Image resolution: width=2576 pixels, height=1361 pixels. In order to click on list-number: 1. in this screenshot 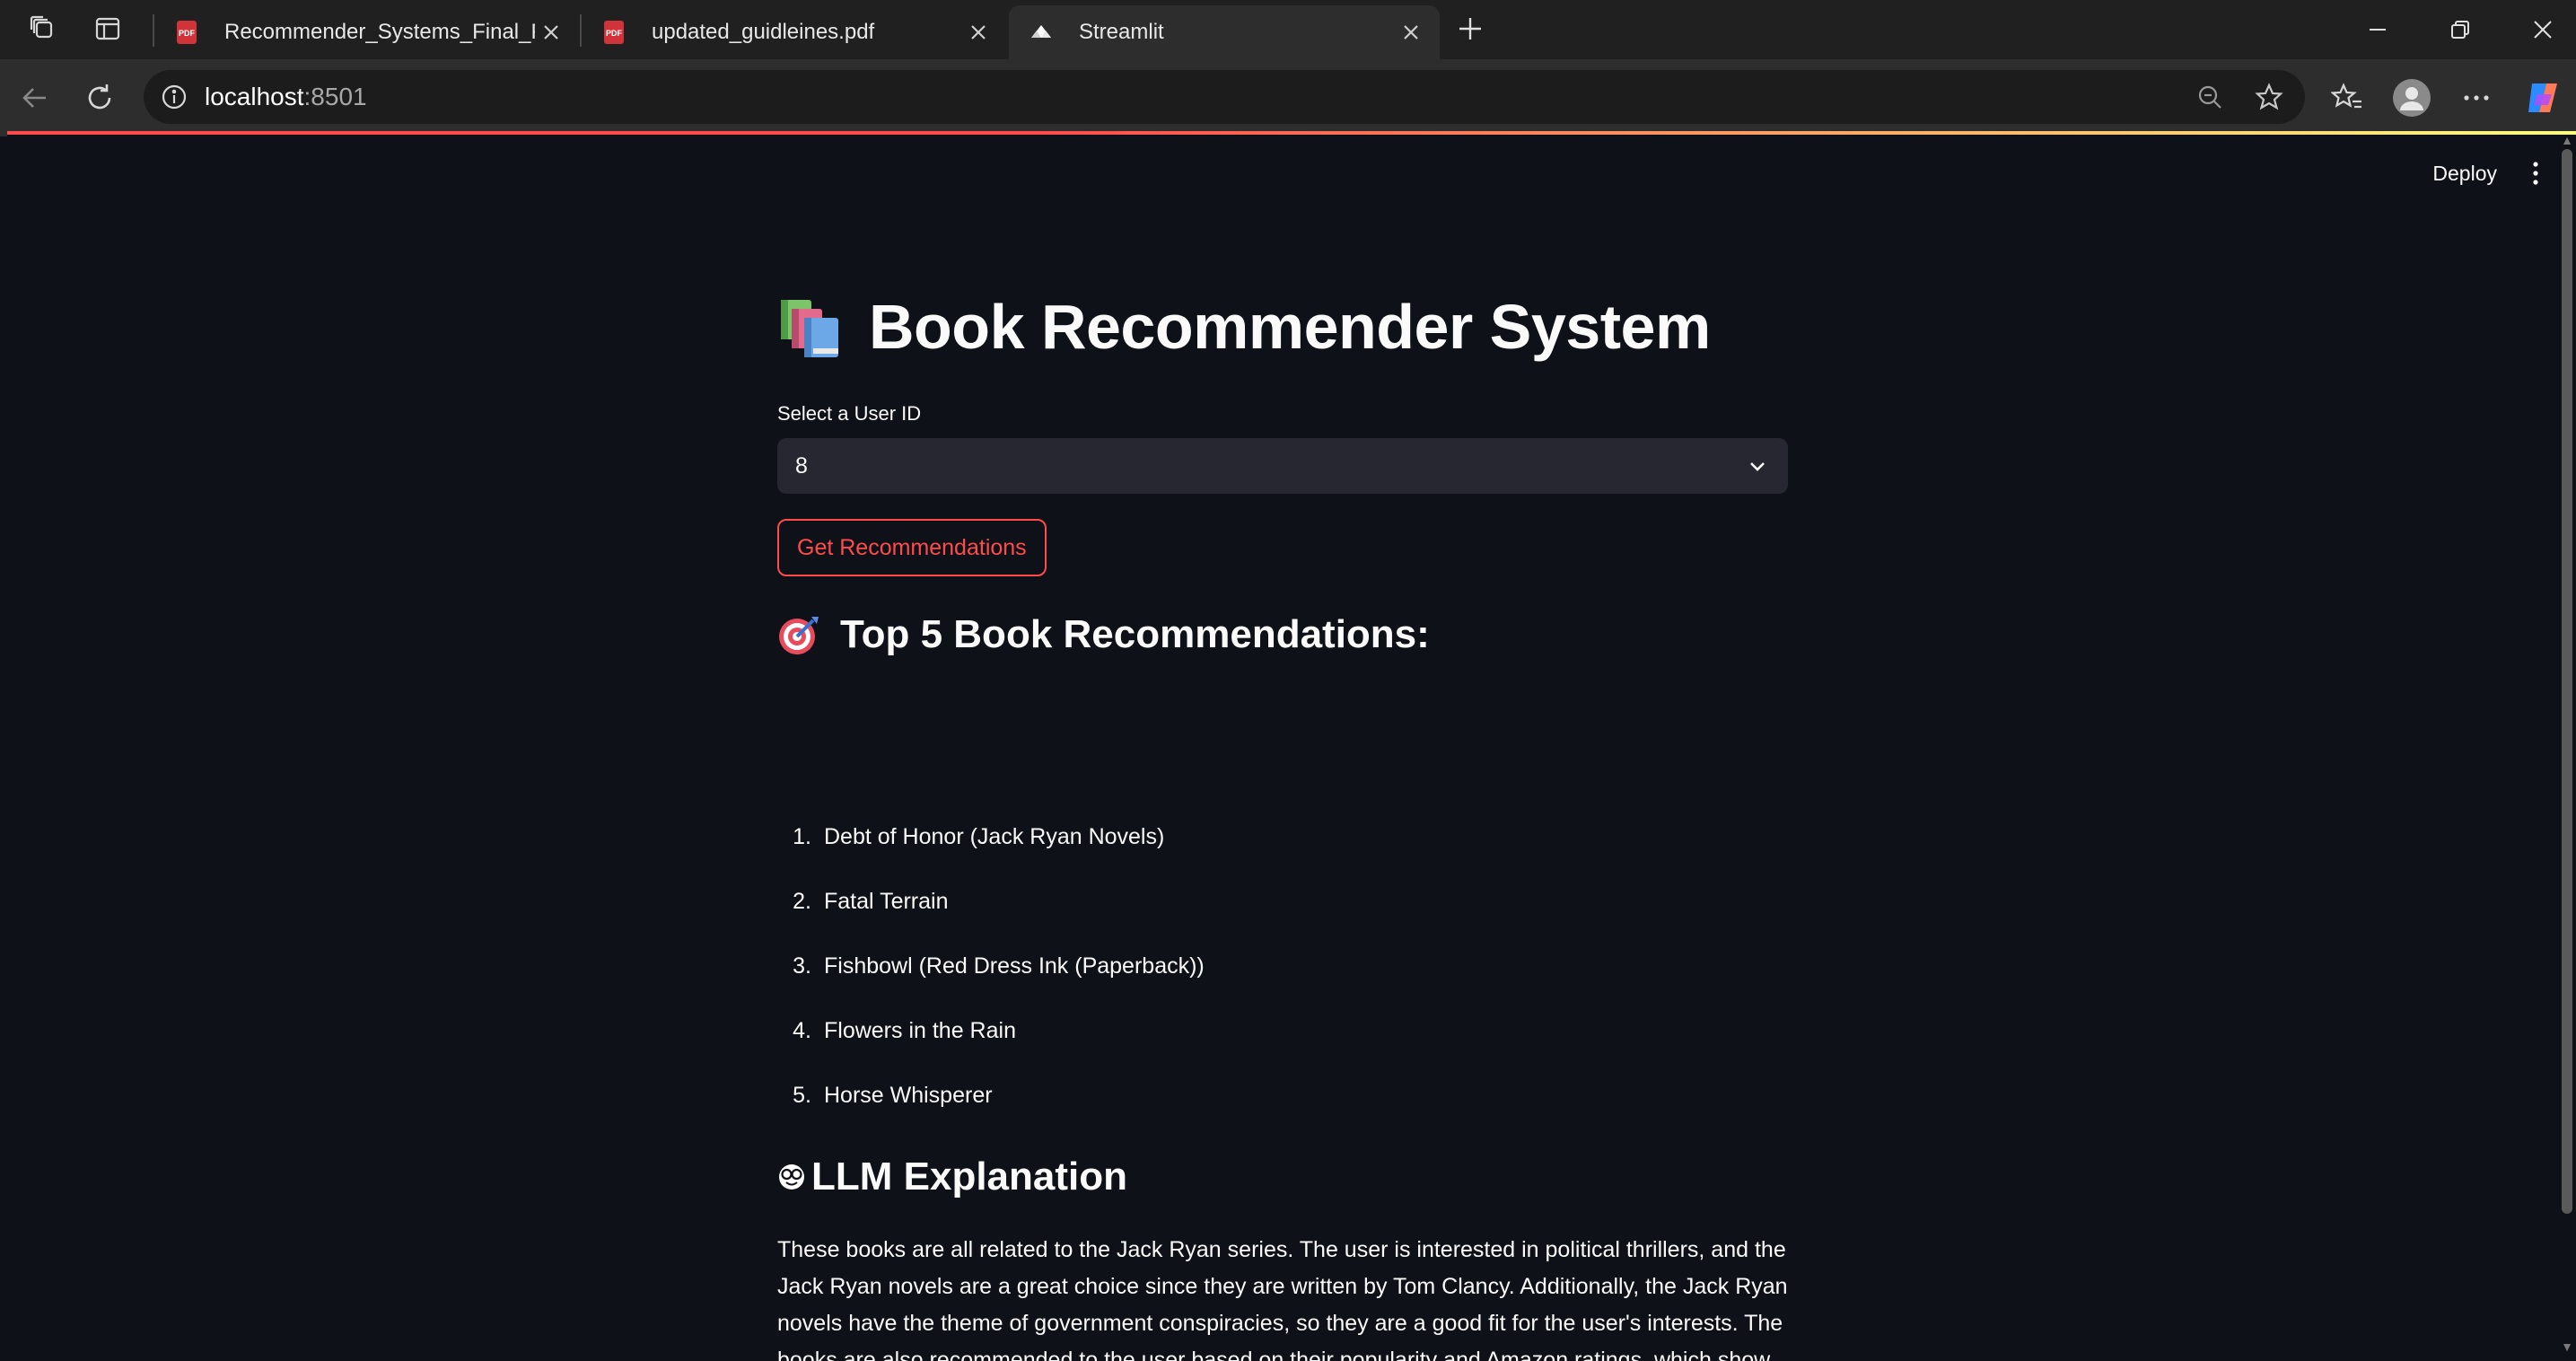, I will do `click(802, 836)`.